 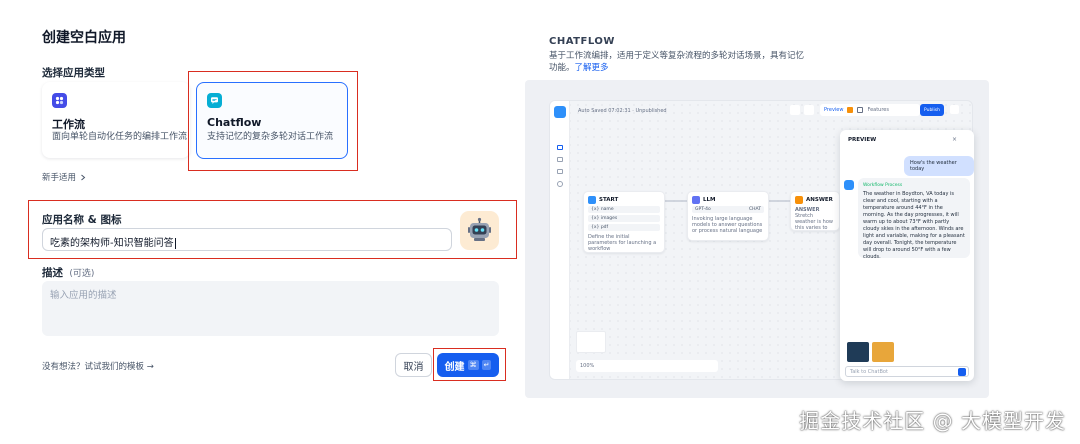 What do you see at coordinates (73, 73) in the screenshot?
I see `app-type-label: 选择应用类型` at bounding box center [73, 73].